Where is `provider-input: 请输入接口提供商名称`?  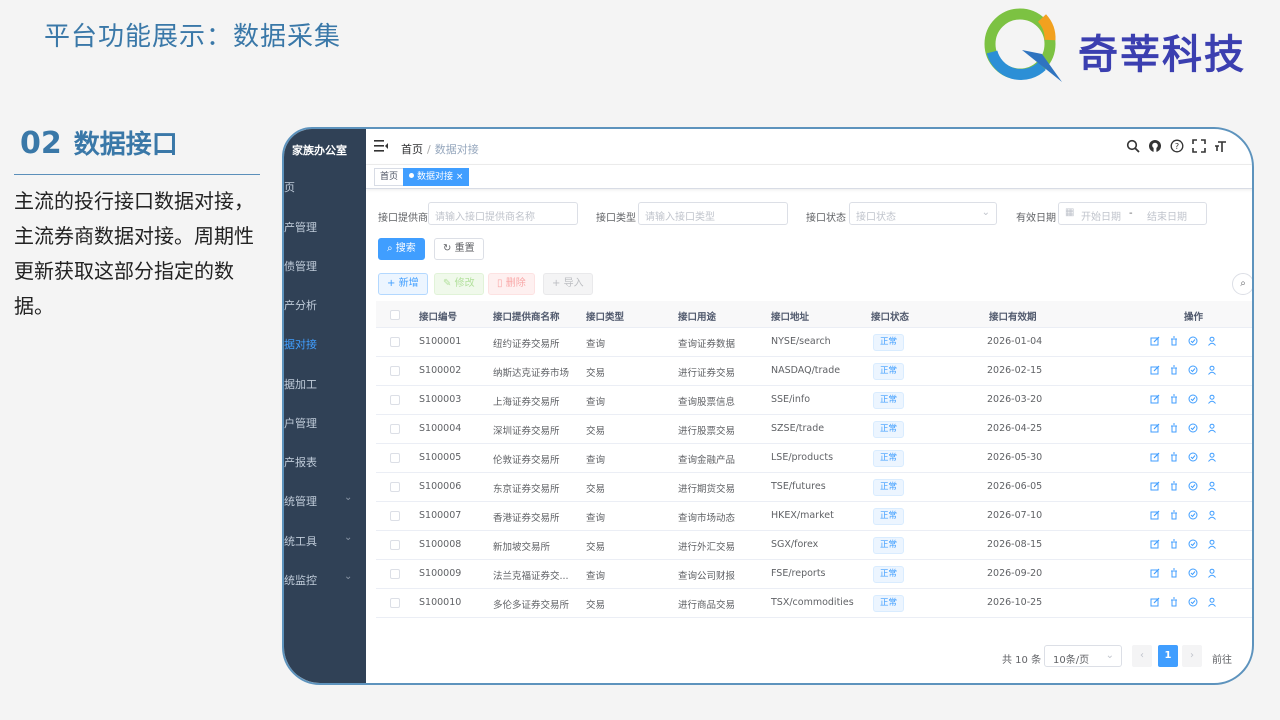
provider-input: 请输入接口提供商名称 is located at coordinates (503, 213).